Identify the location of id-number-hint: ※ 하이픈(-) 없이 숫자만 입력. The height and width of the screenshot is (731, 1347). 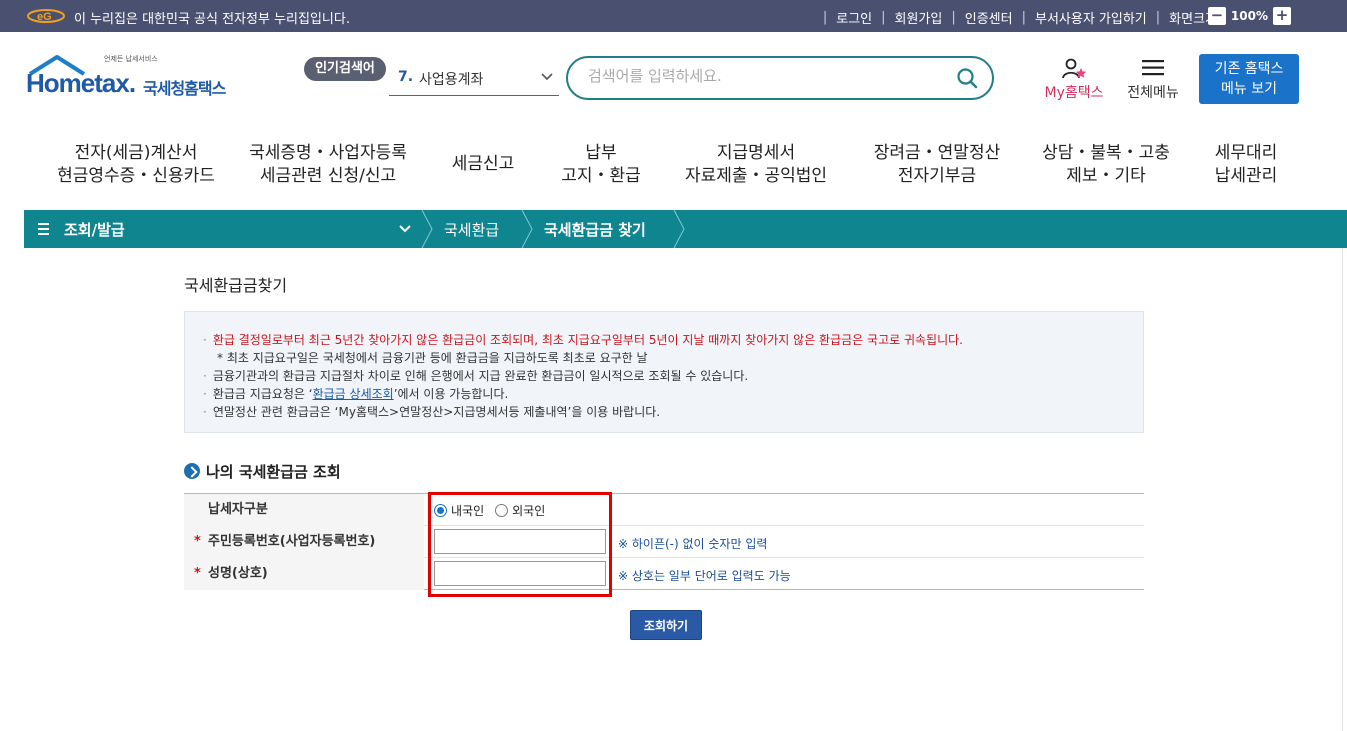
(693, 544).